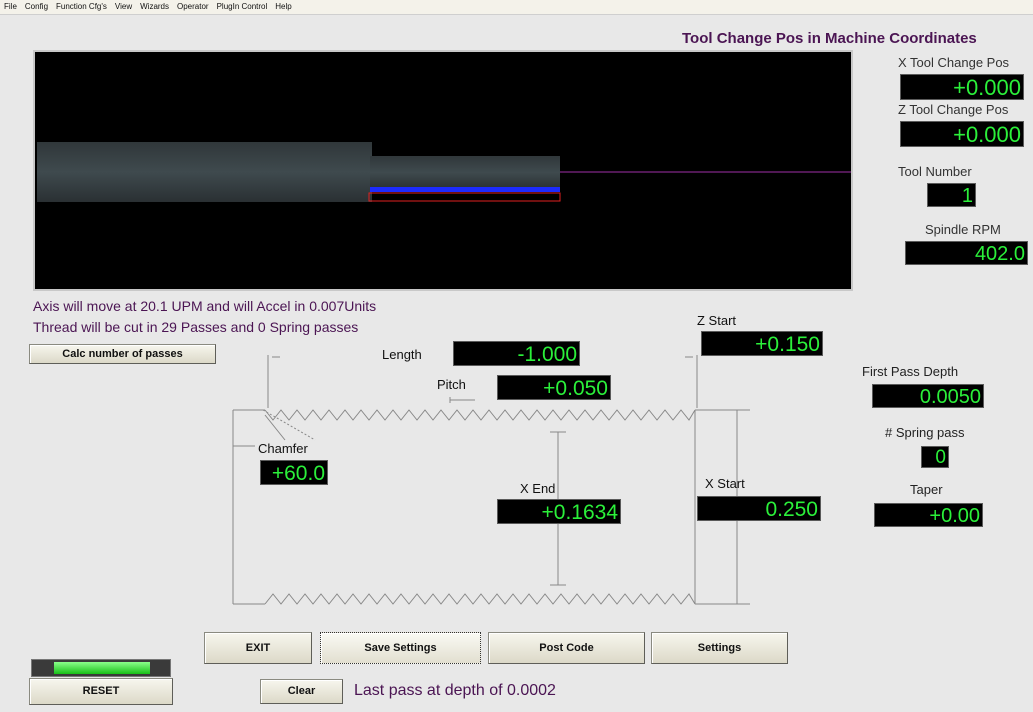 Image resolution: width=1033 pixels, height=712 pixels. I want to click on menu-plugin-control: PlugIn Control, so click(242, 7).